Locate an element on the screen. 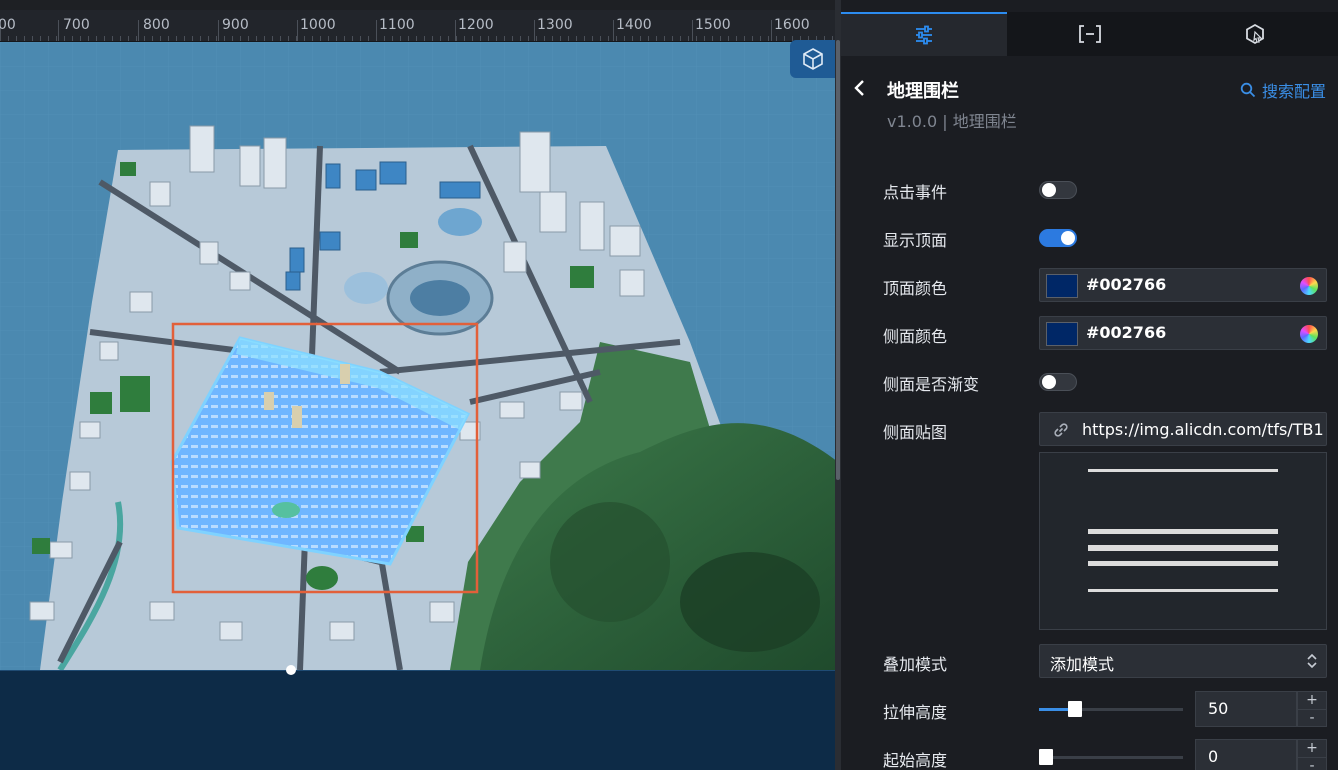 The image size is (1338, 770). ruler-tick-label: 1400 is located at coordinates (634, 25).